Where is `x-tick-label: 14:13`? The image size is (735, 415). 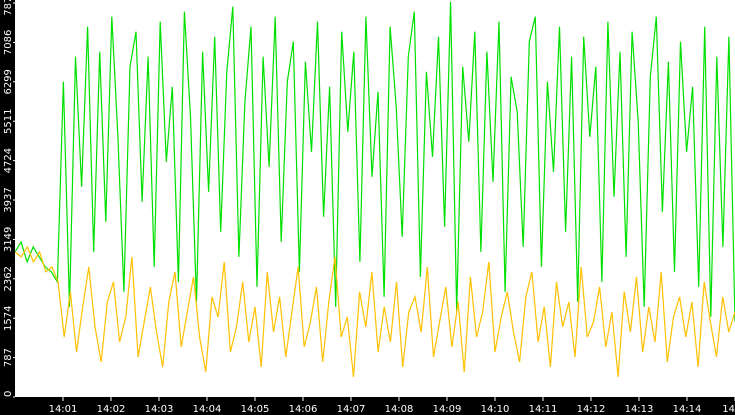
x-tick-label: 14:13 is located at coordinates (639, 409).